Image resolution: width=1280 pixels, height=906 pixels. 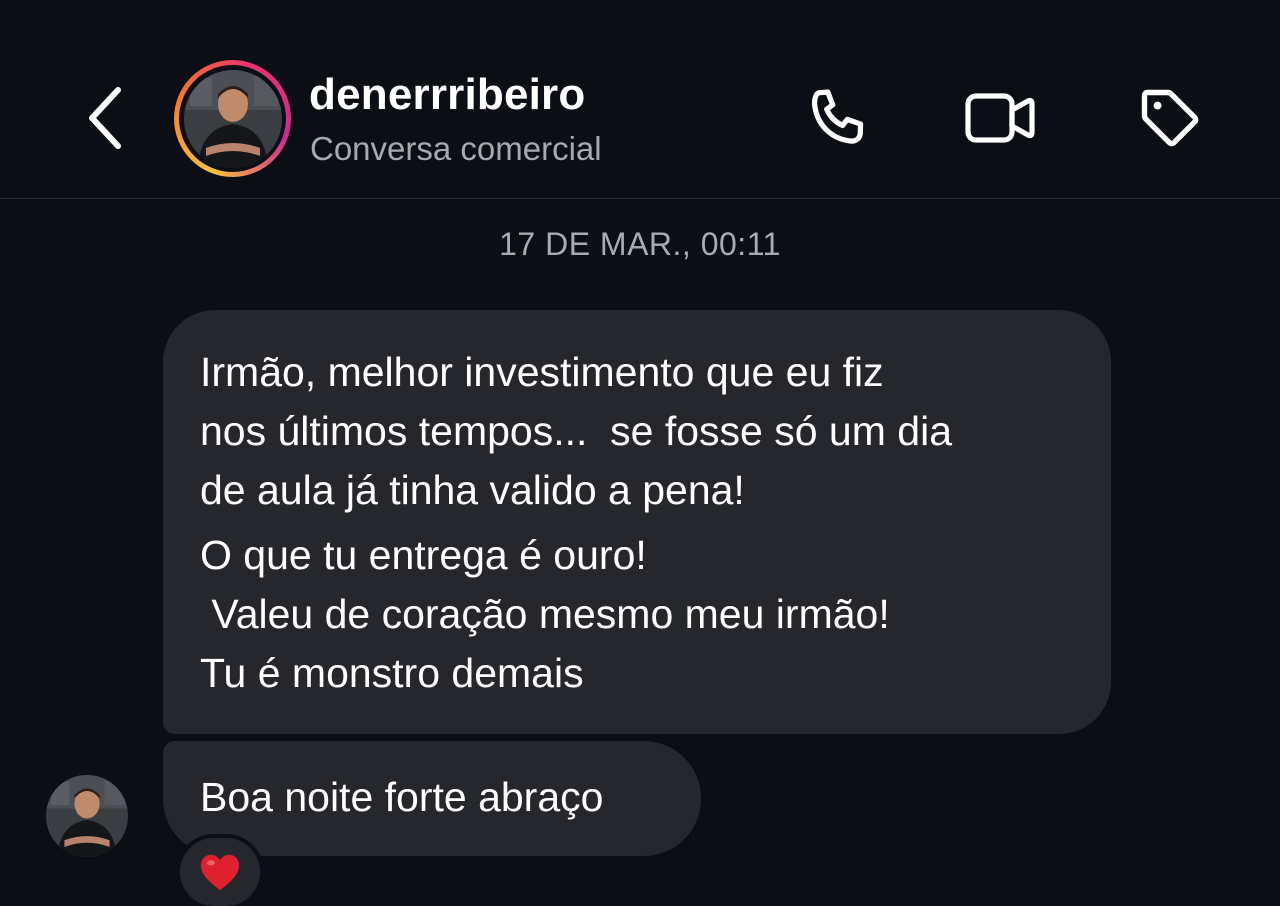 What do you see at coordinates (447, 95) in the screenshot?
I see `contact-username: denerrribeiro` at bounding box center [447, 95].